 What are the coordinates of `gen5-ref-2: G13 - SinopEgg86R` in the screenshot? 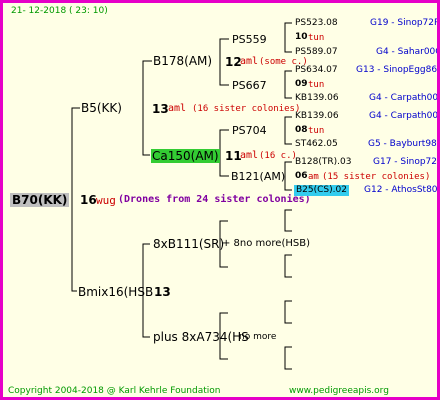 It's located at (398, 70).